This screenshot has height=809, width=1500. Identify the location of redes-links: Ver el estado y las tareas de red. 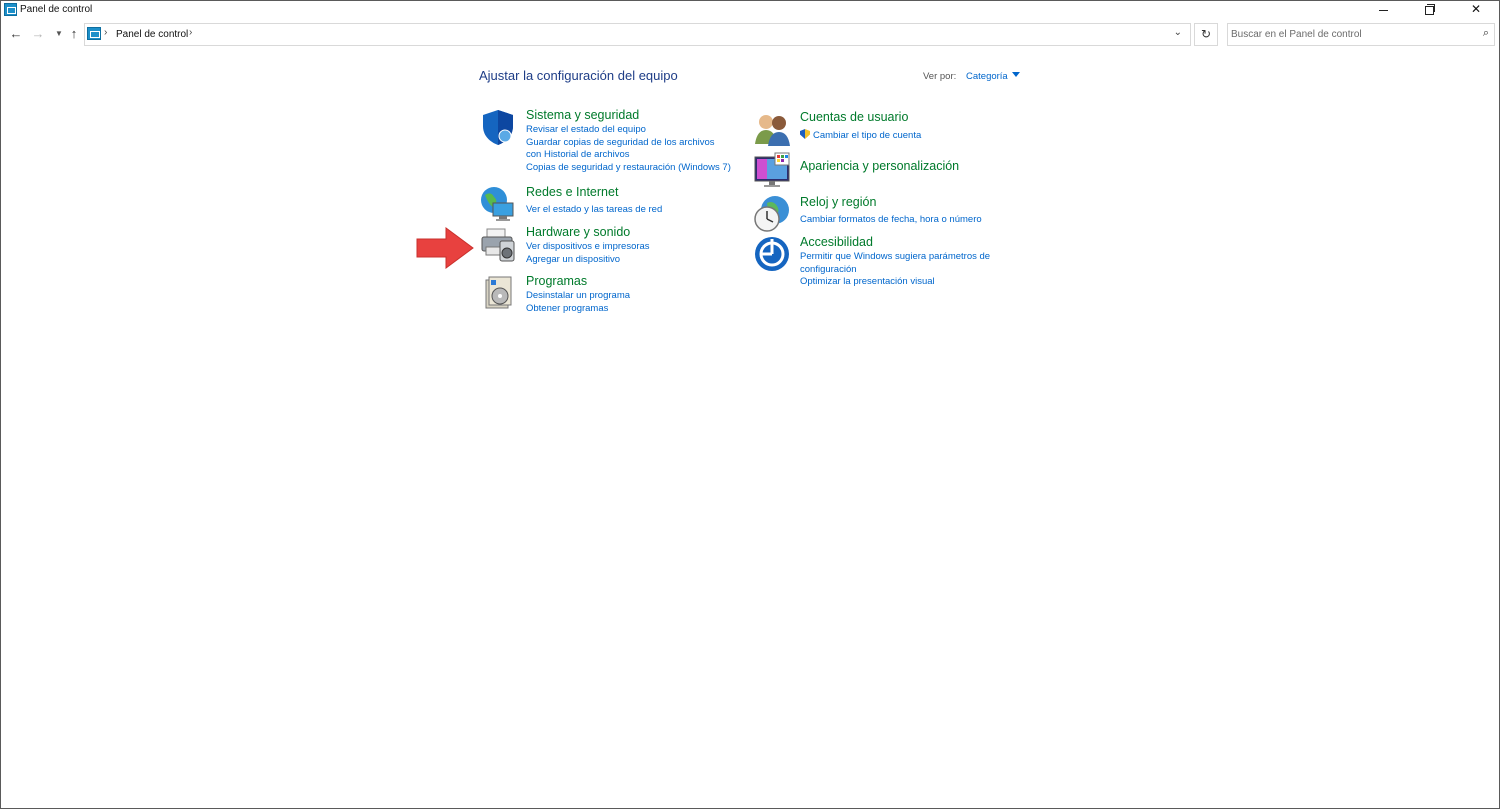
(636, 210).